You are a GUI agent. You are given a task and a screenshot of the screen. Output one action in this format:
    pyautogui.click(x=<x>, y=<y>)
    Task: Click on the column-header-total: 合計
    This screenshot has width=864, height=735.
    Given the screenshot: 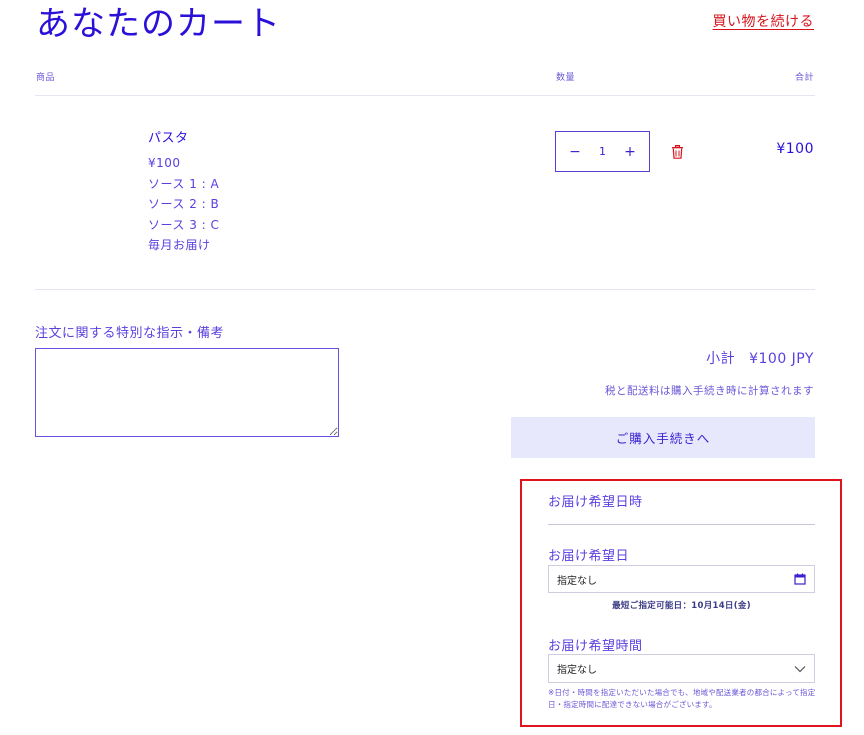 What is the action you would take?
    pyautogui.click(x=804, y=78)
    